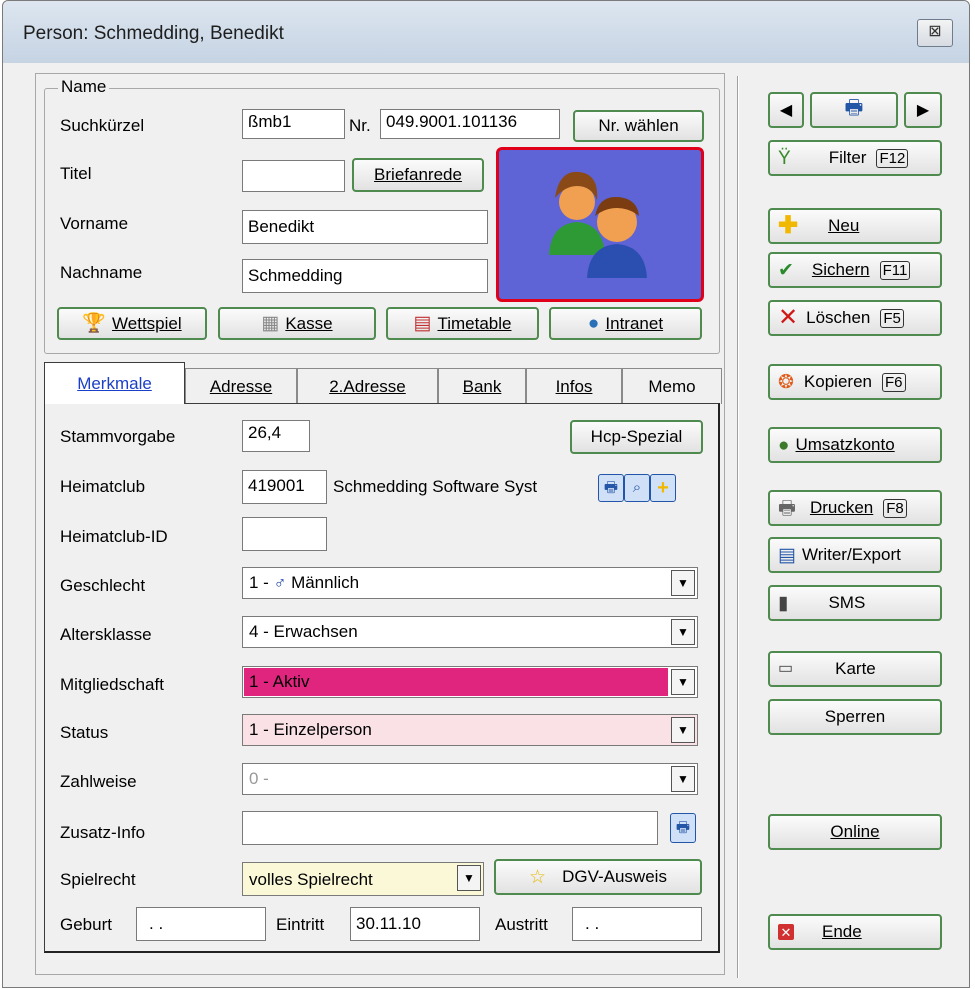 This screenshot has height=989, width=975. I want to click on kasse-button: ▦ Kasse, so click(297, 323).